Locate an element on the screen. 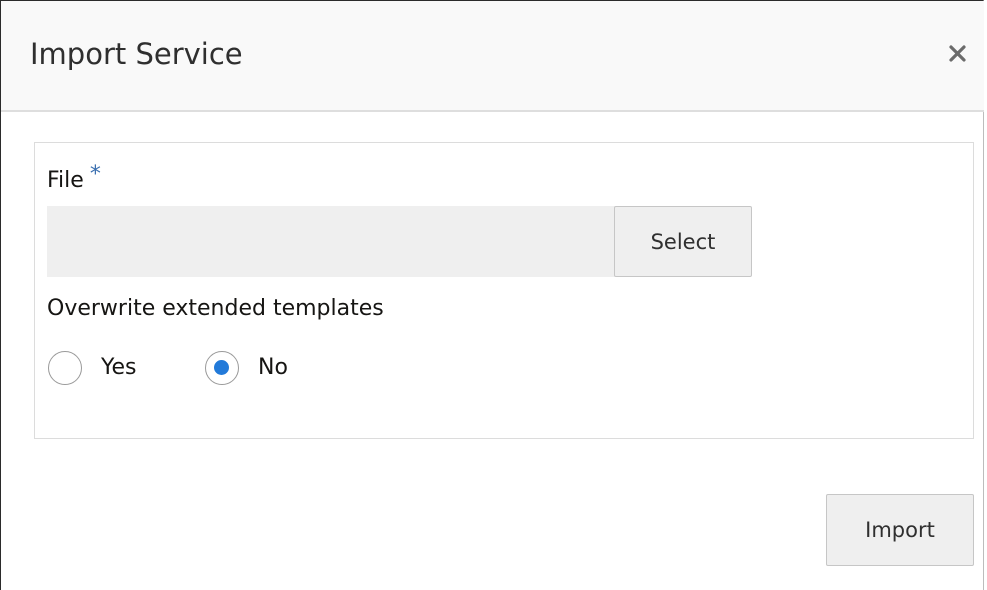 The height and width of the screenshot is (590, 987). file-path-input is located at coordinates (331, 241).